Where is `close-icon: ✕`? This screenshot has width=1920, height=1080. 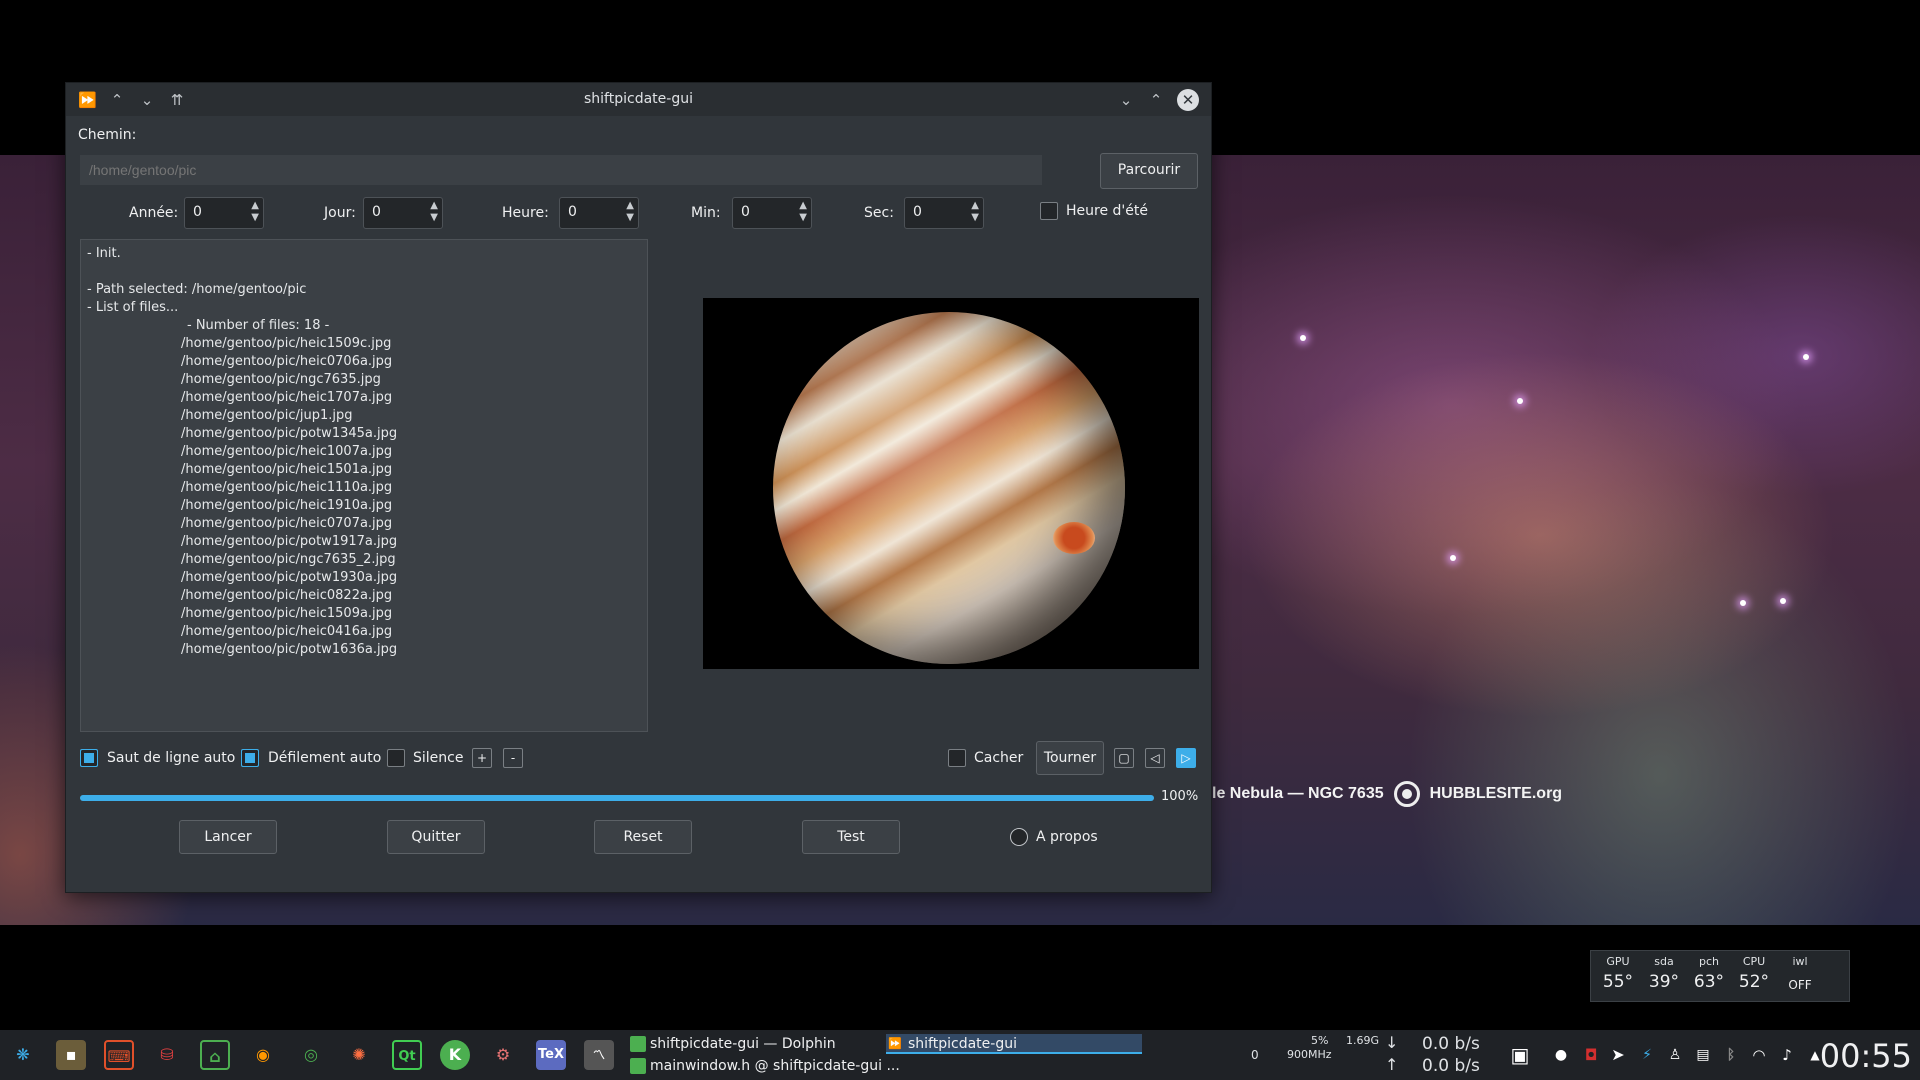 close-icon: ✕ is located at coordinates (1188, 100).